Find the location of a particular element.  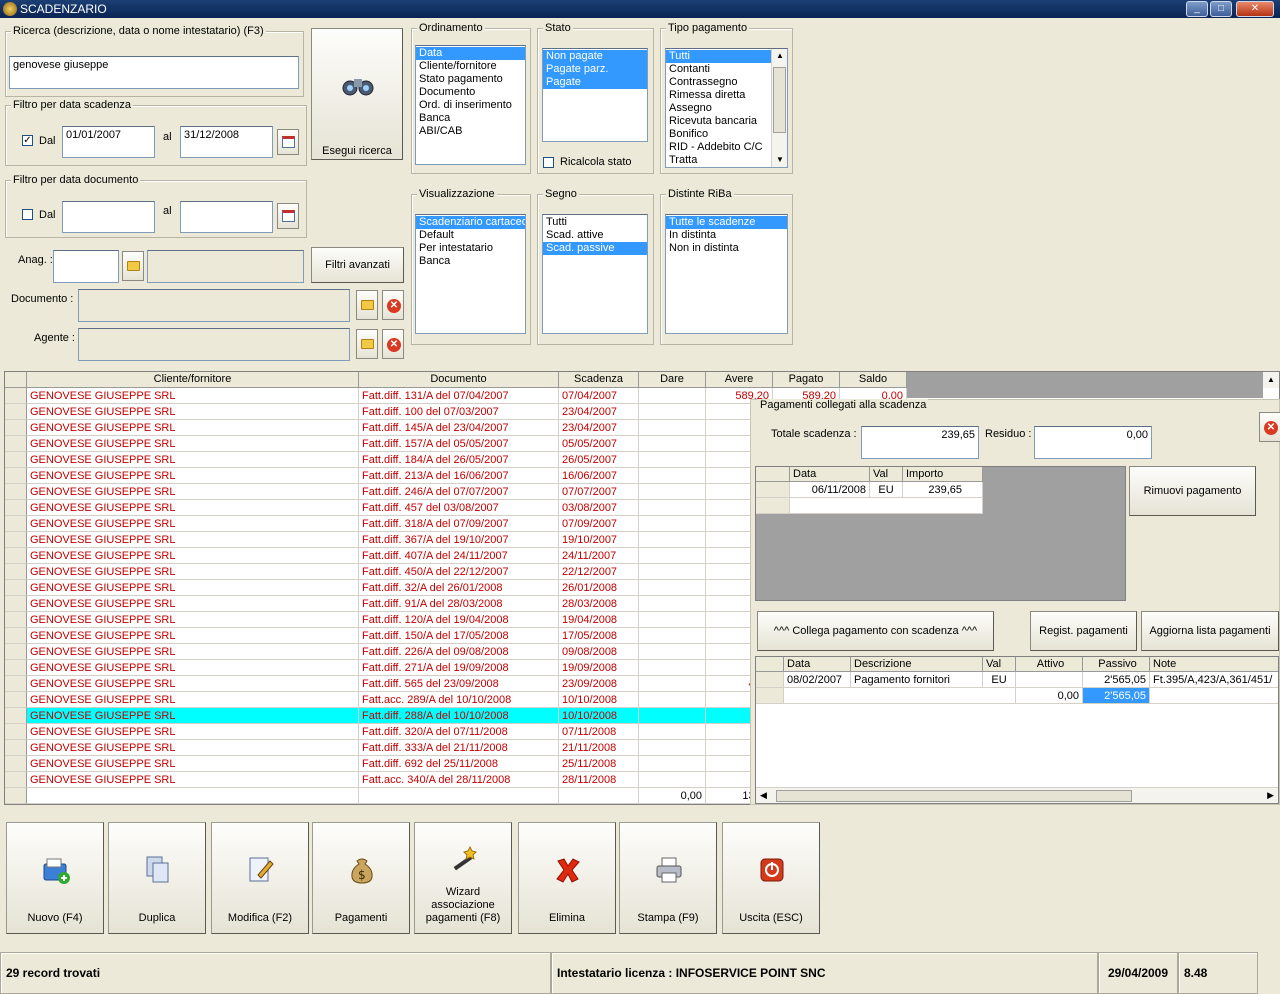

cell-scadenza: 23/09/2008 is located at coordinates (599, 684).